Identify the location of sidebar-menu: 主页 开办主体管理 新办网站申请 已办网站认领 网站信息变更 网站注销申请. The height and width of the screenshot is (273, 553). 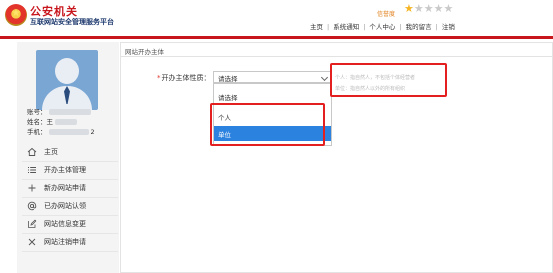
(70, 198).